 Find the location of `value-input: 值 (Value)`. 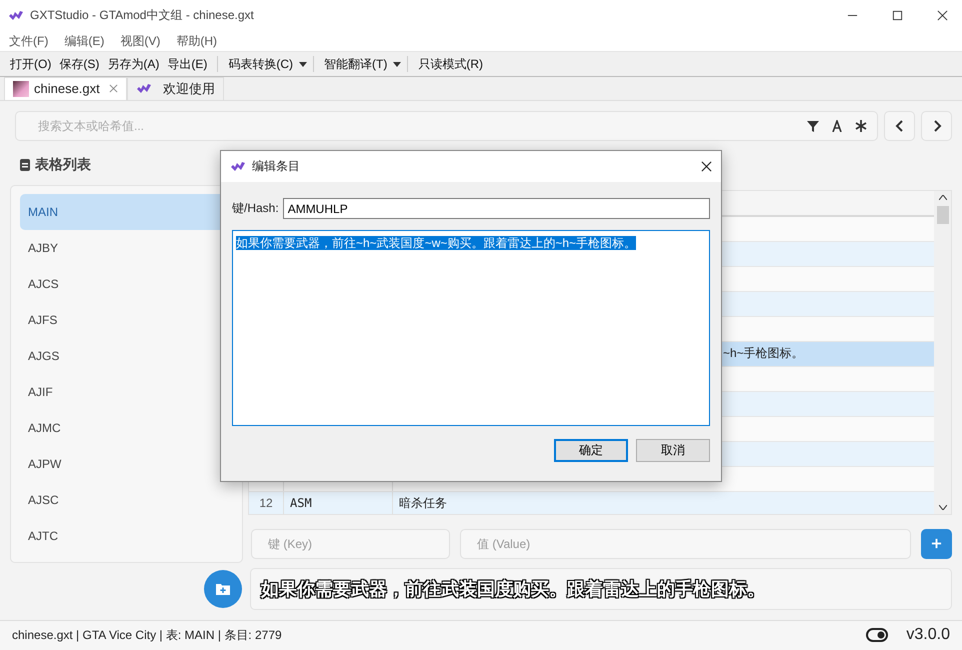

value-input: 值 (Value) is located at coordinates (685, 543).